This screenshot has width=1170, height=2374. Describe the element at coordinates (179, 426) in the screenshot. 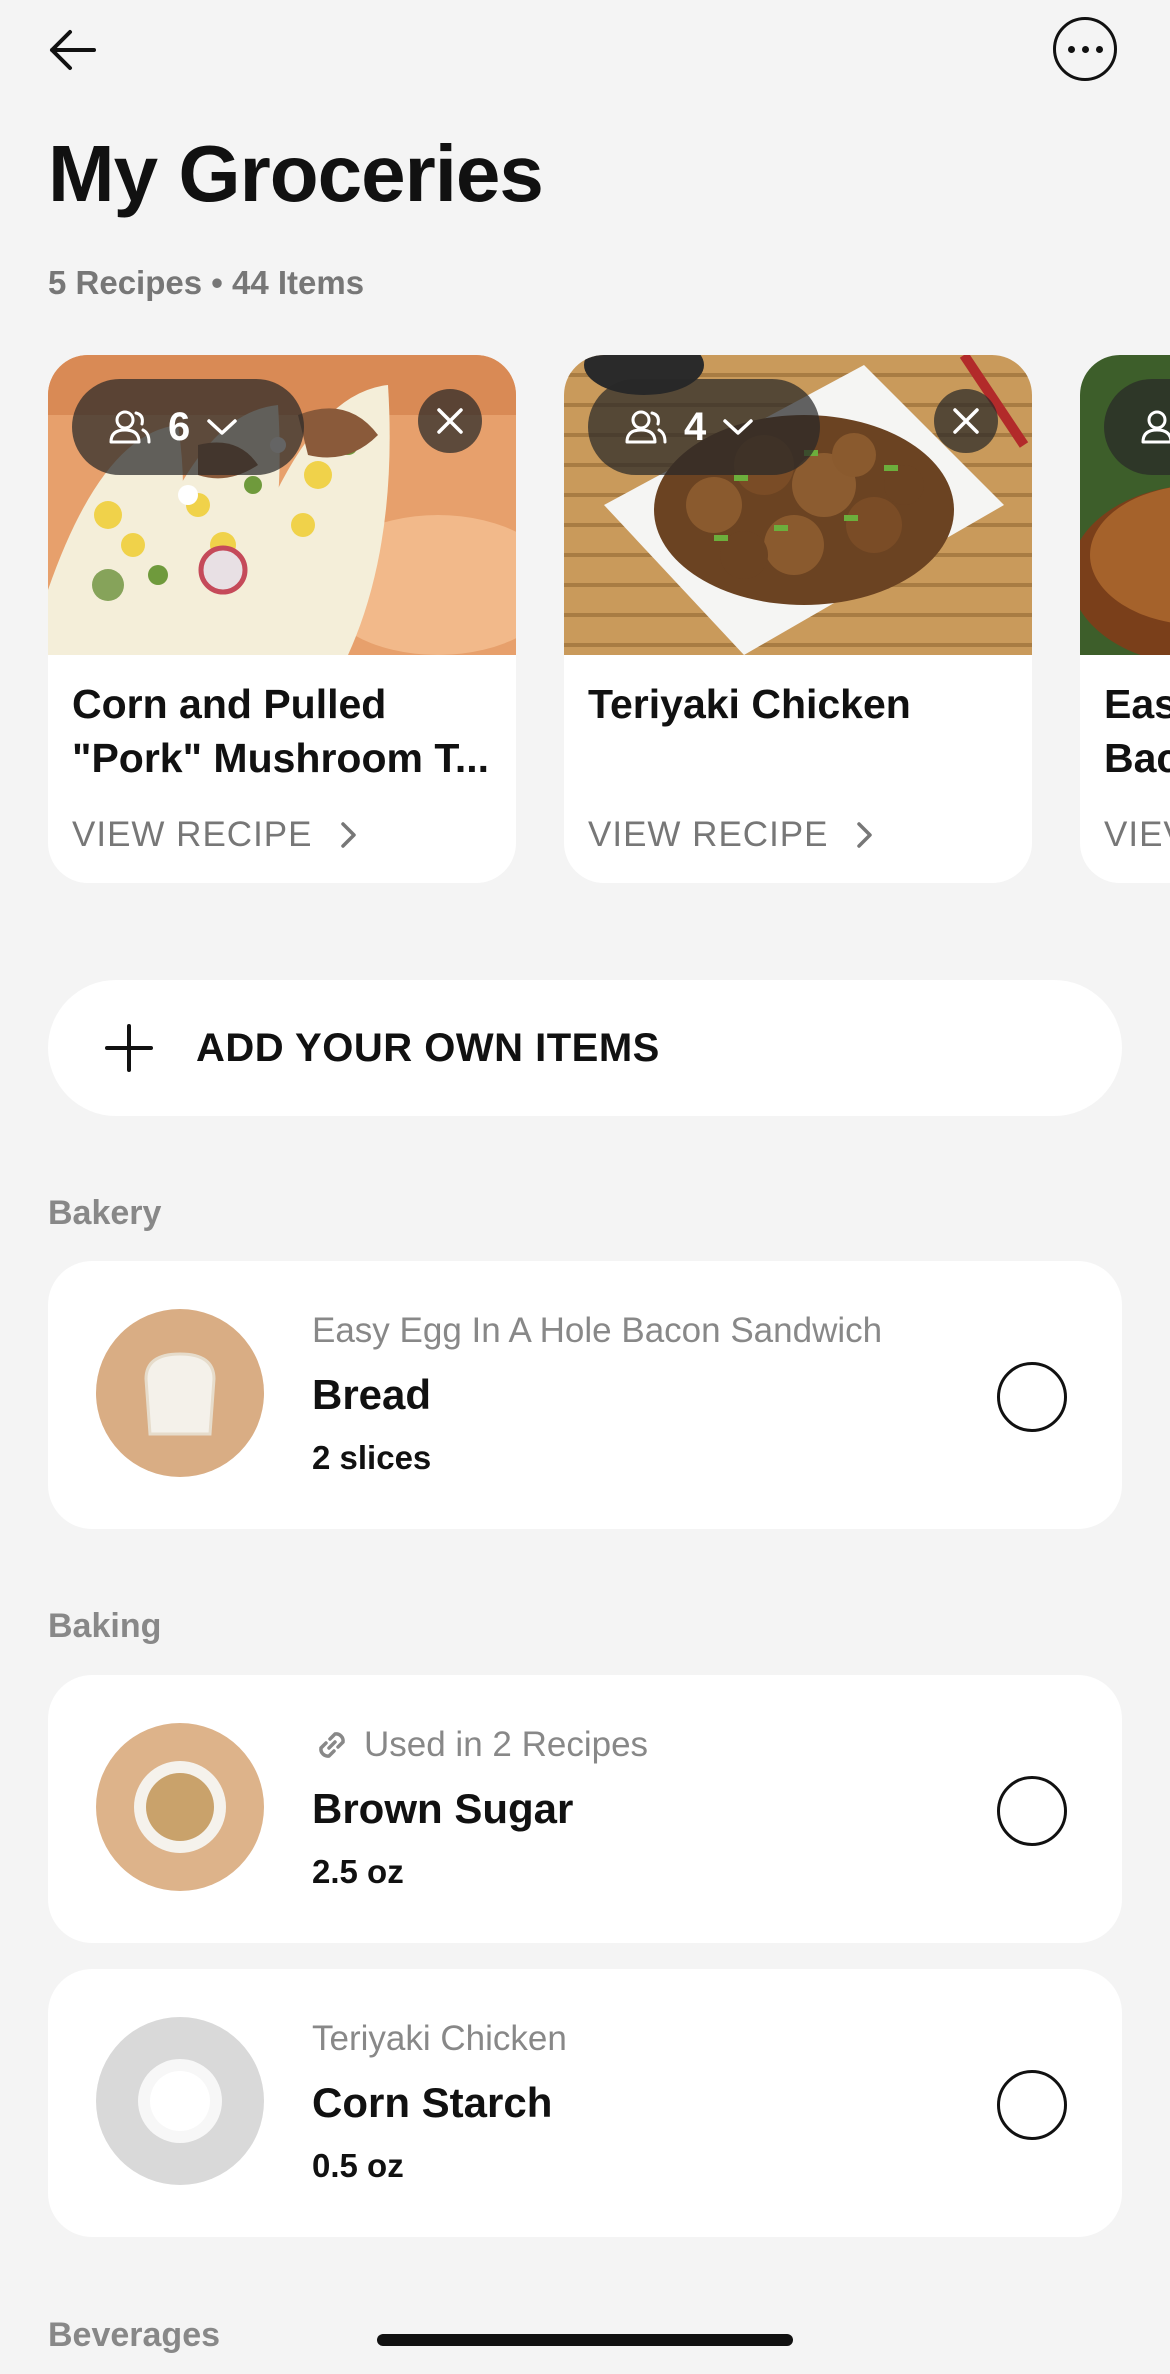

I see `servings-count: 6` at that location.